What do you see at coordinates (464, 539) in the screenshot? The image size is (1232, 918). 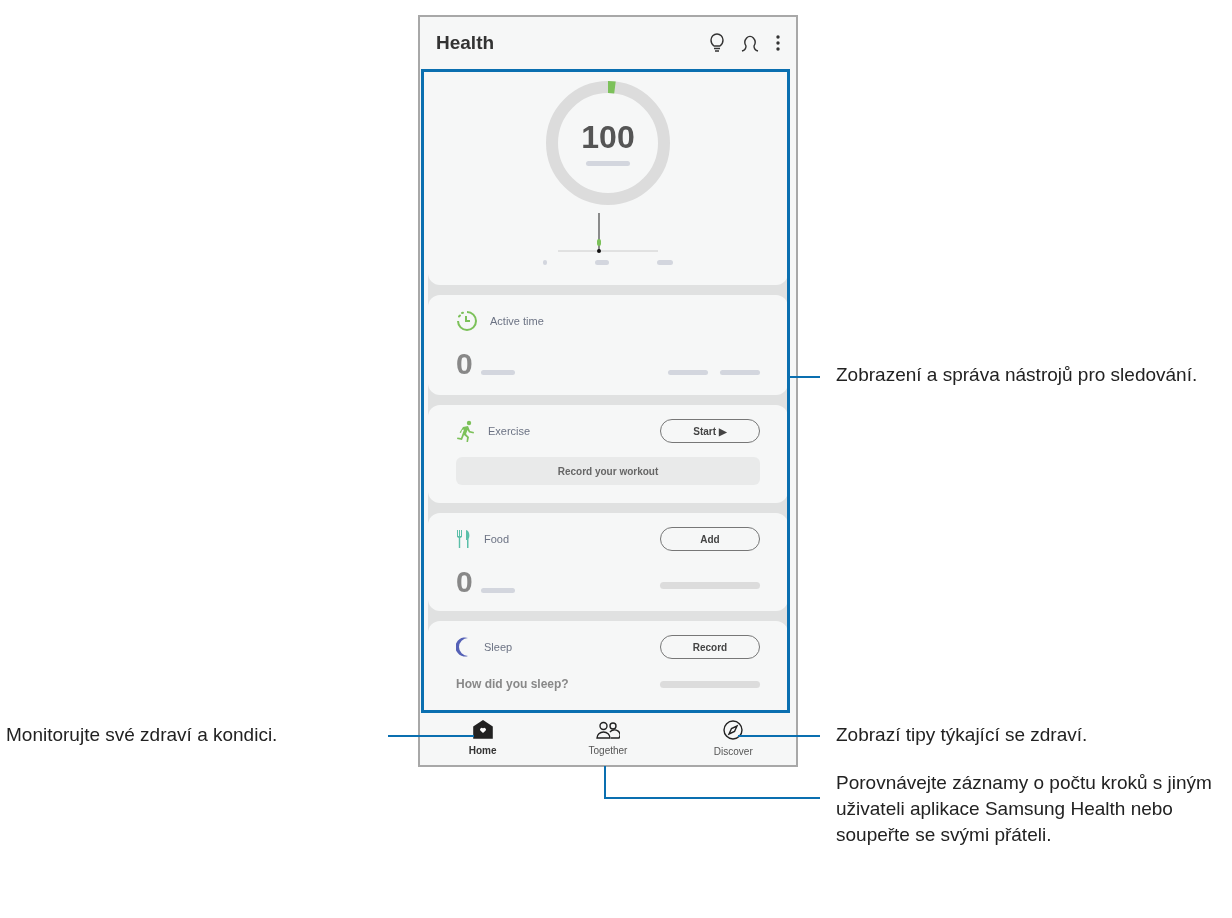 I see `fork-knife-icon` at bounding box center [464, 539].